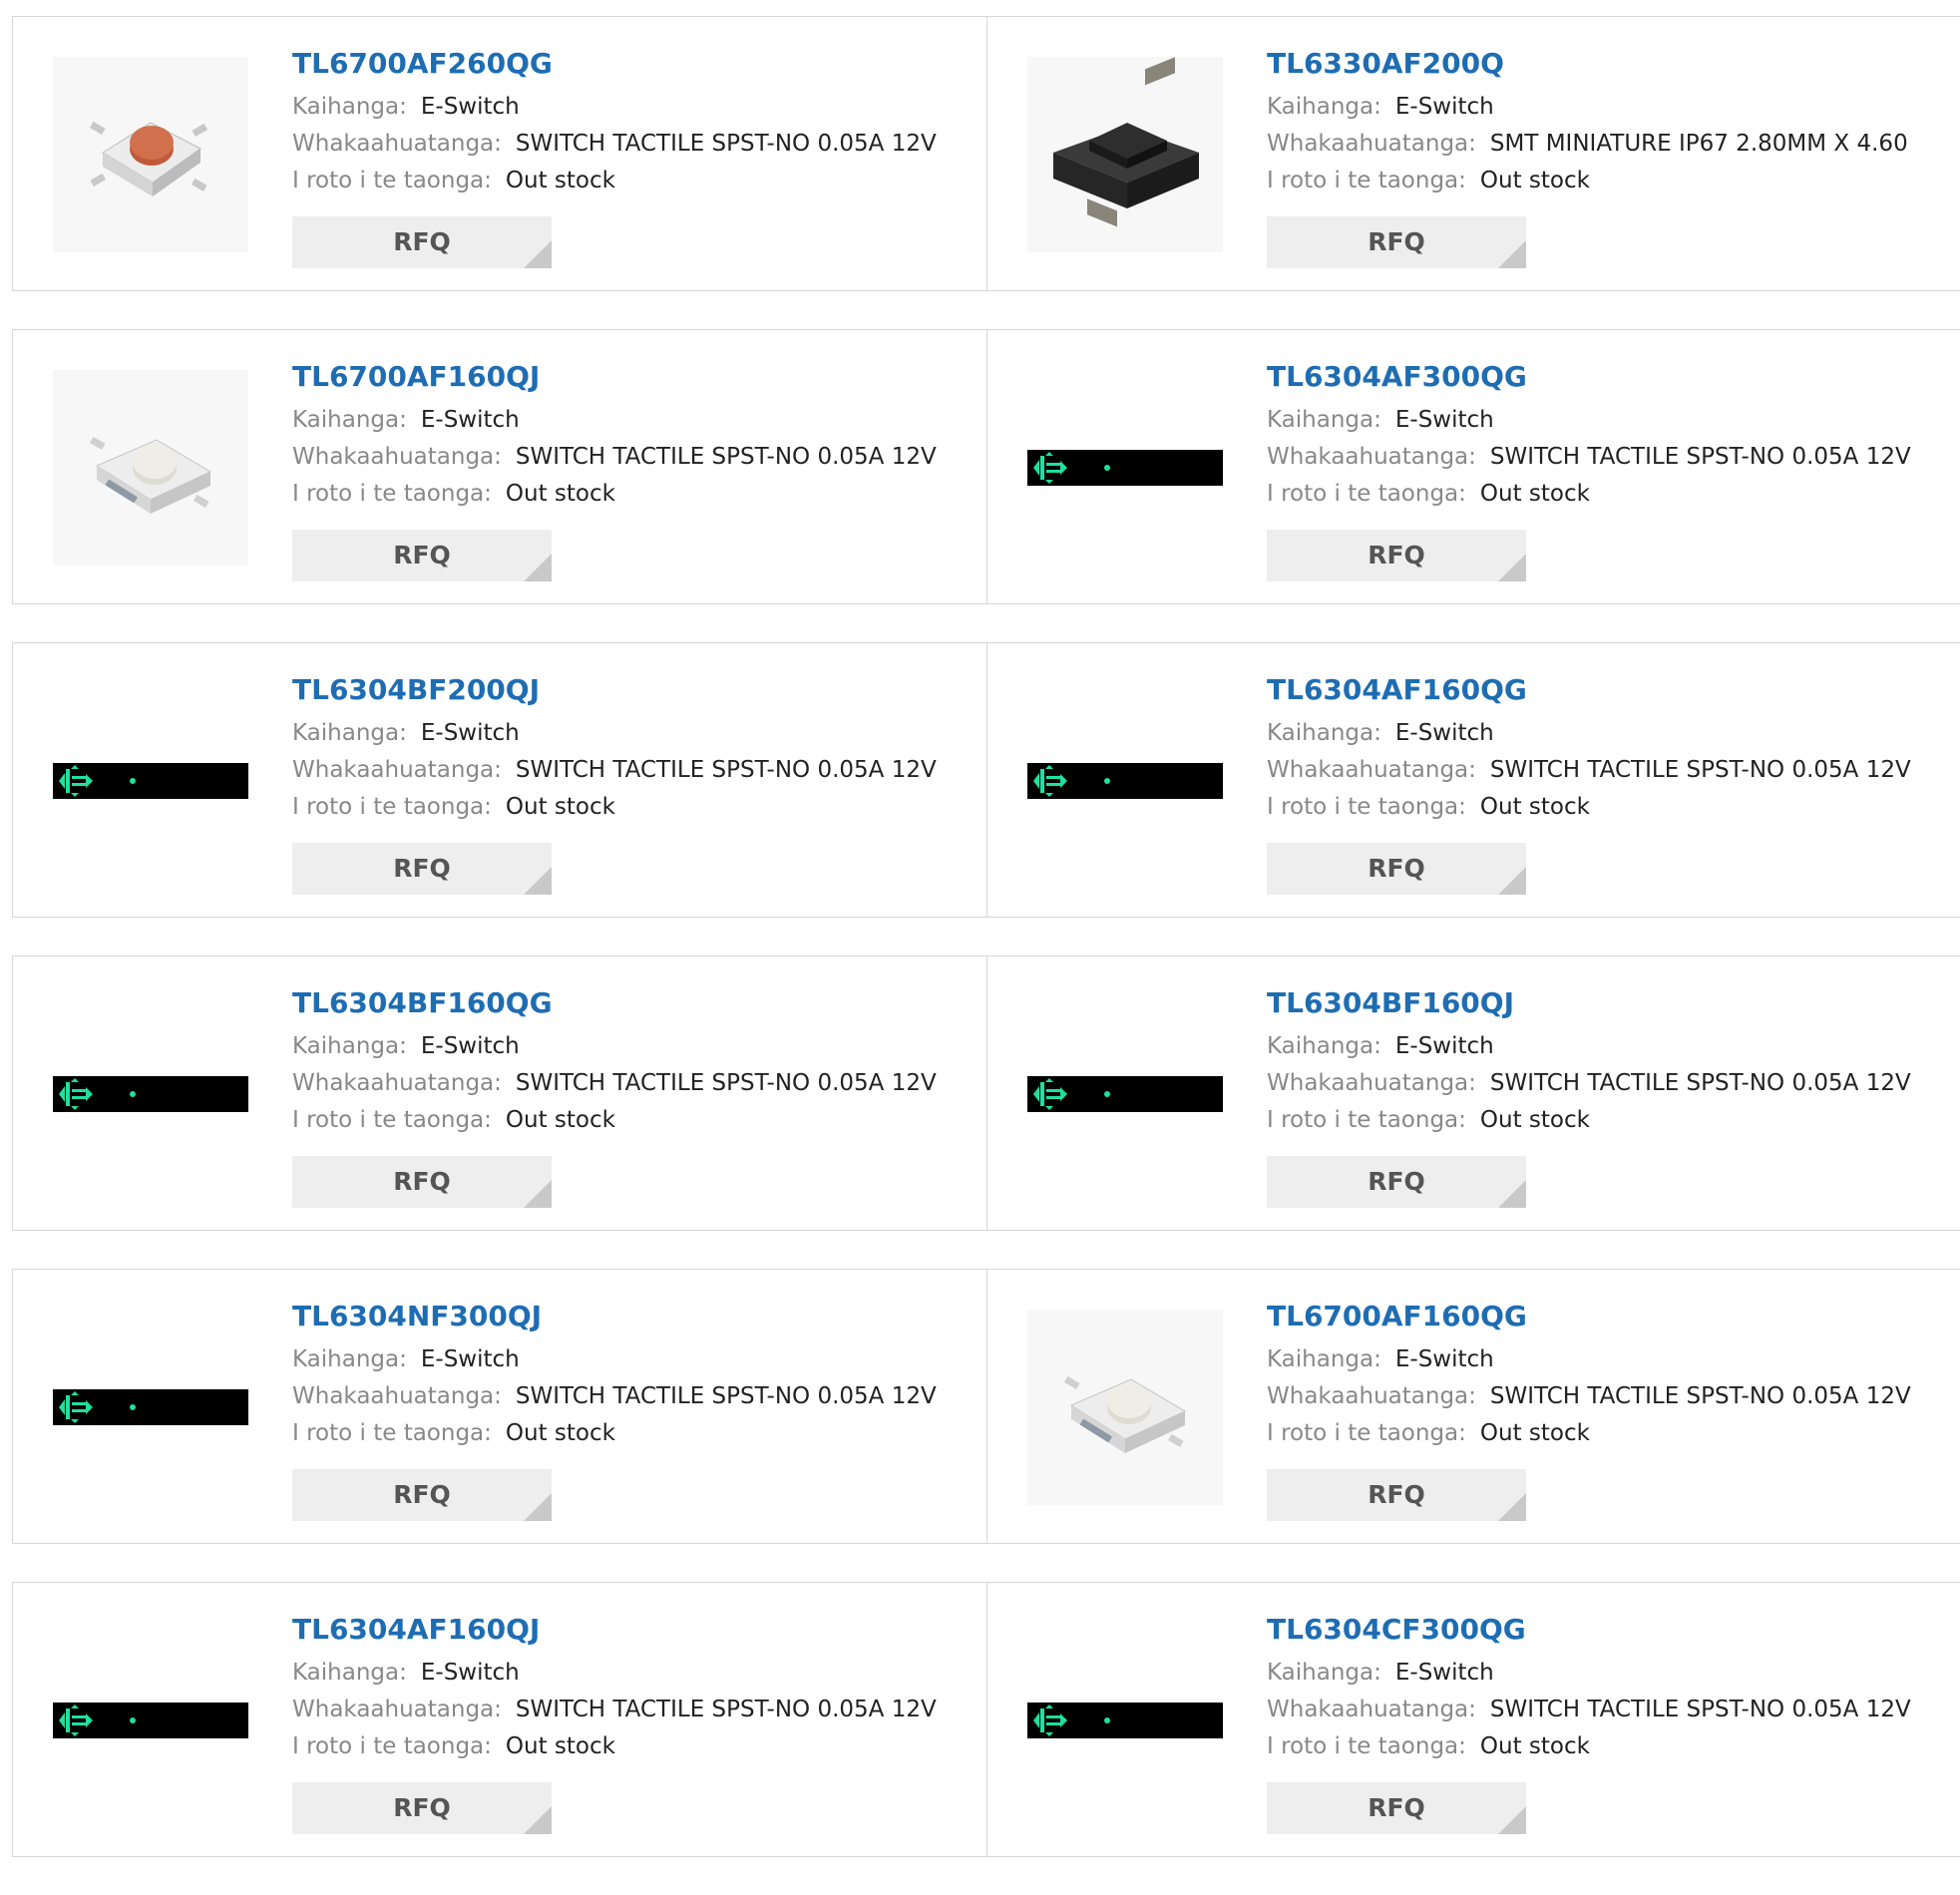  What do you see at coordinates (639, 690) in the screenshot?
I see `product-title-link: TL6304BF200QJ` at bounding box center [639, 690].